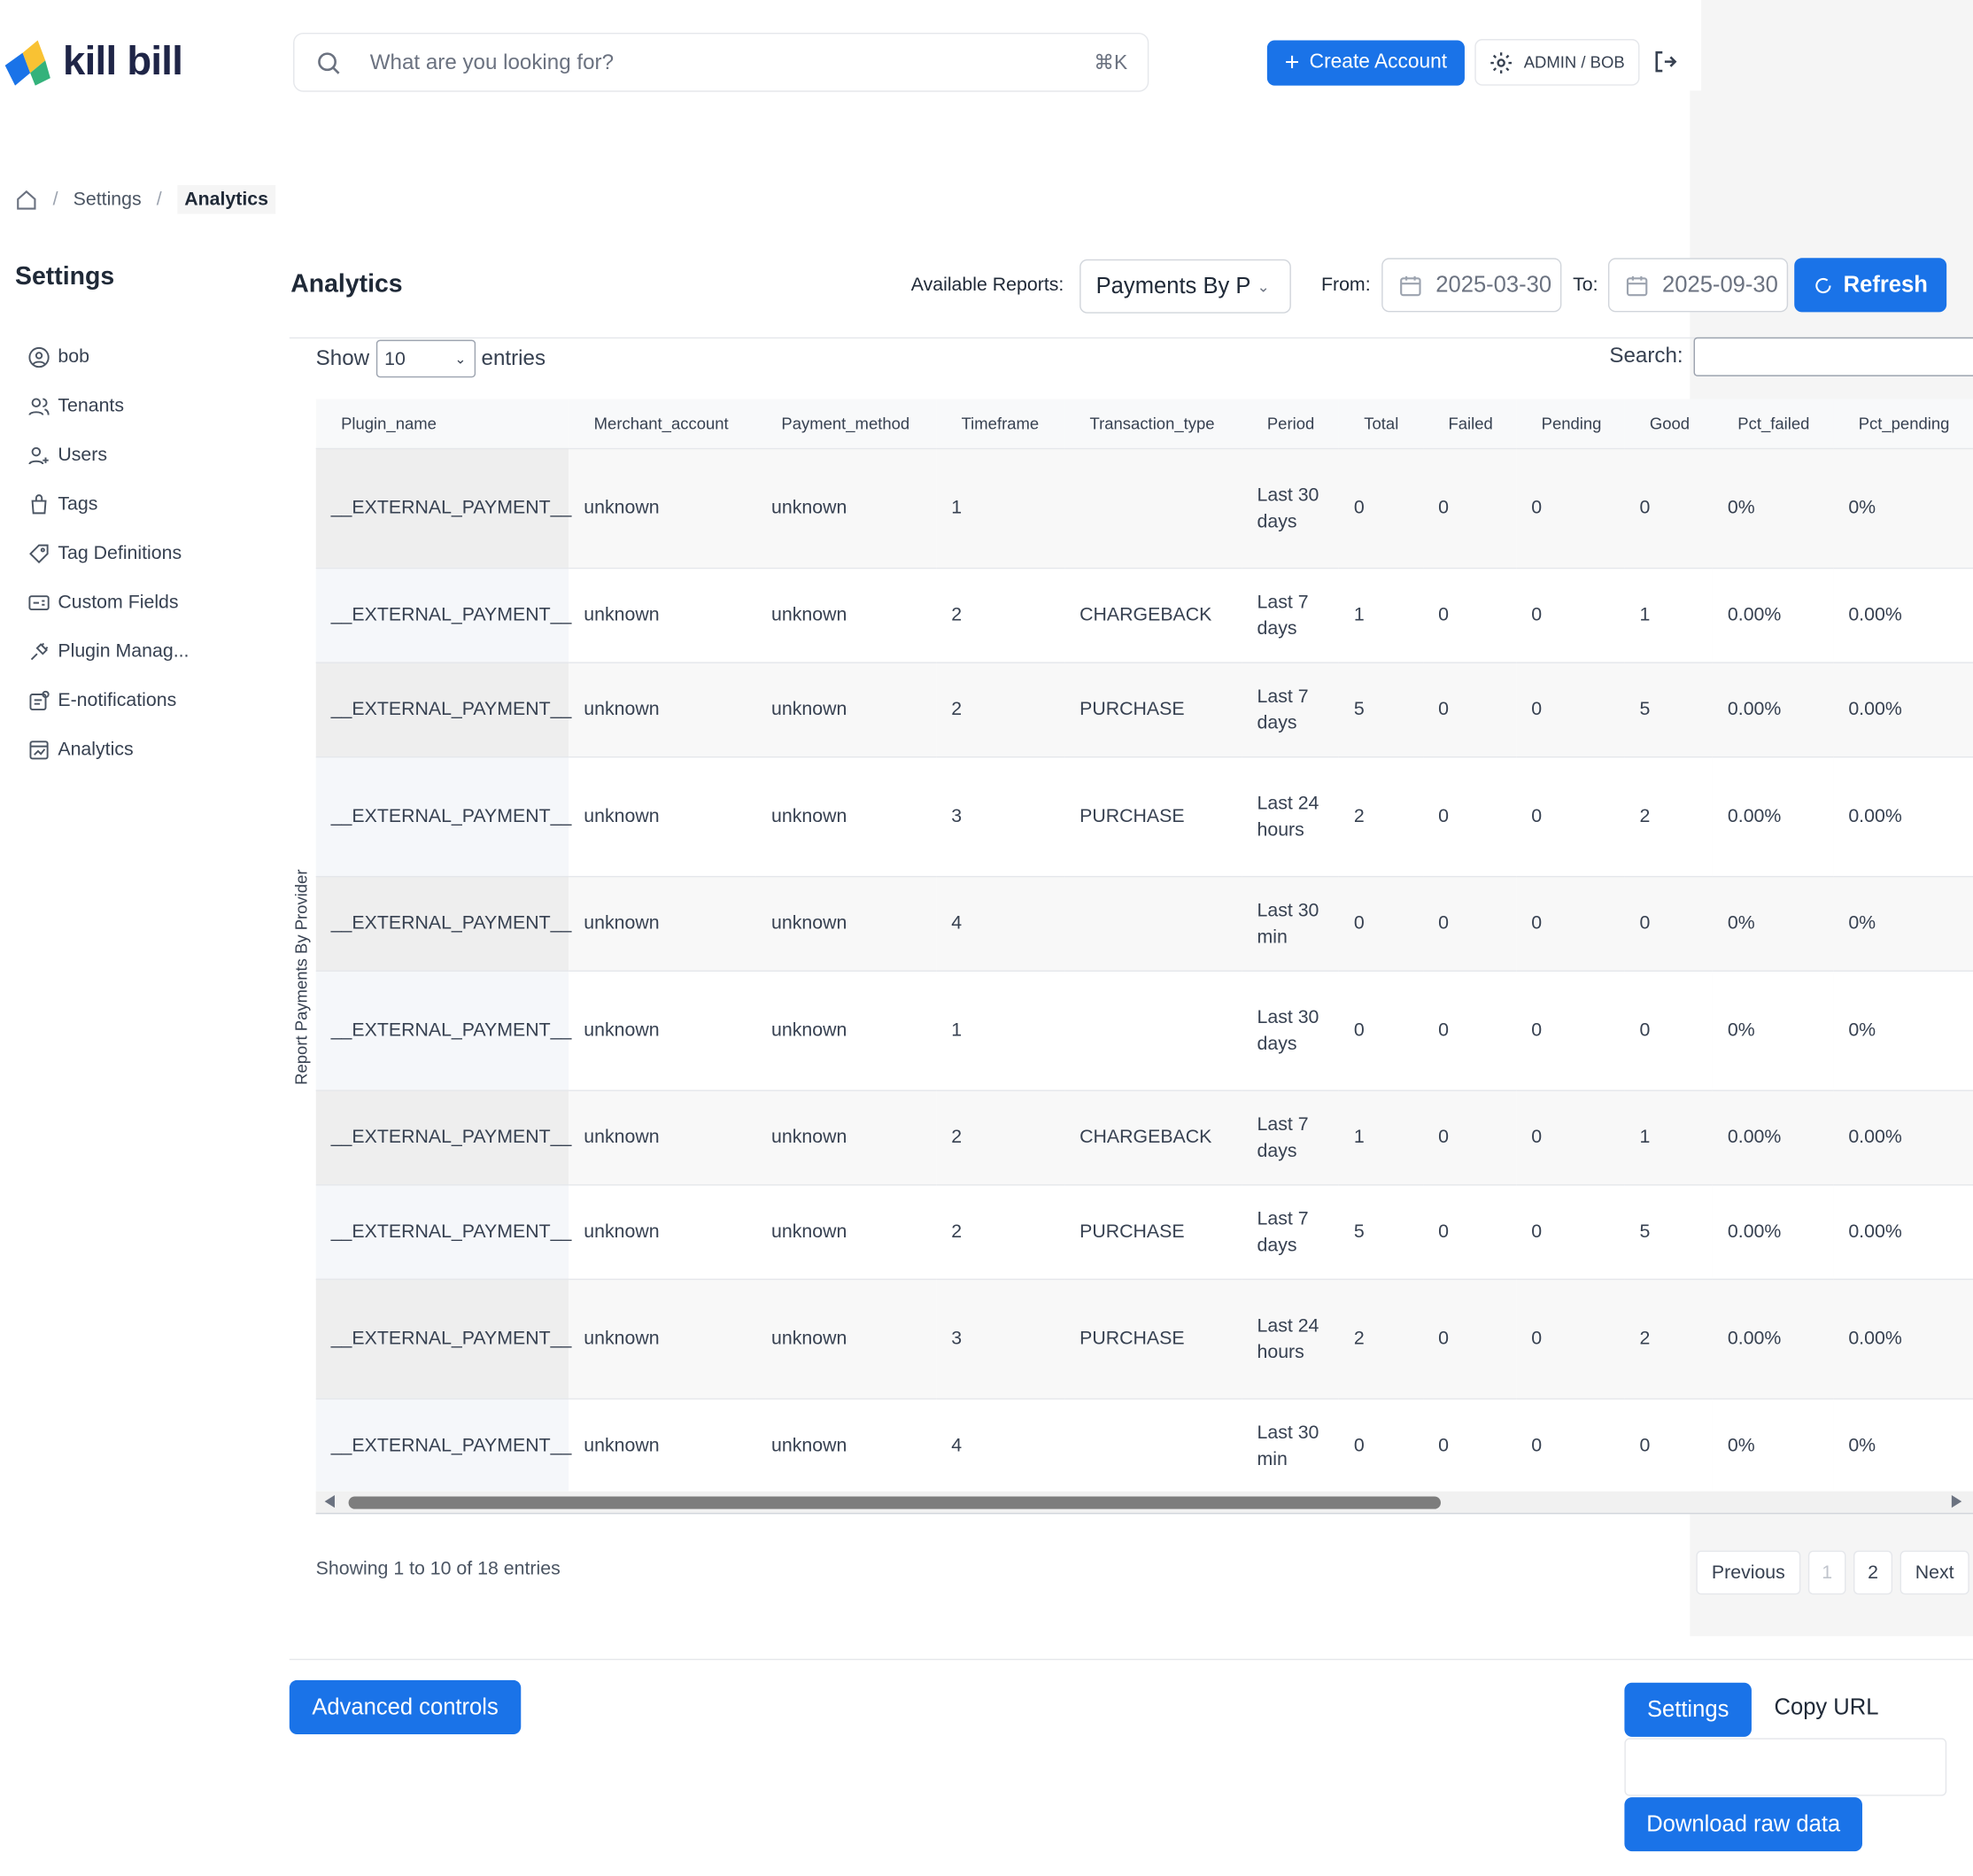 The image size is (1973, 1876). I want to click on column-header: Timeframe, so click(1001, 423).